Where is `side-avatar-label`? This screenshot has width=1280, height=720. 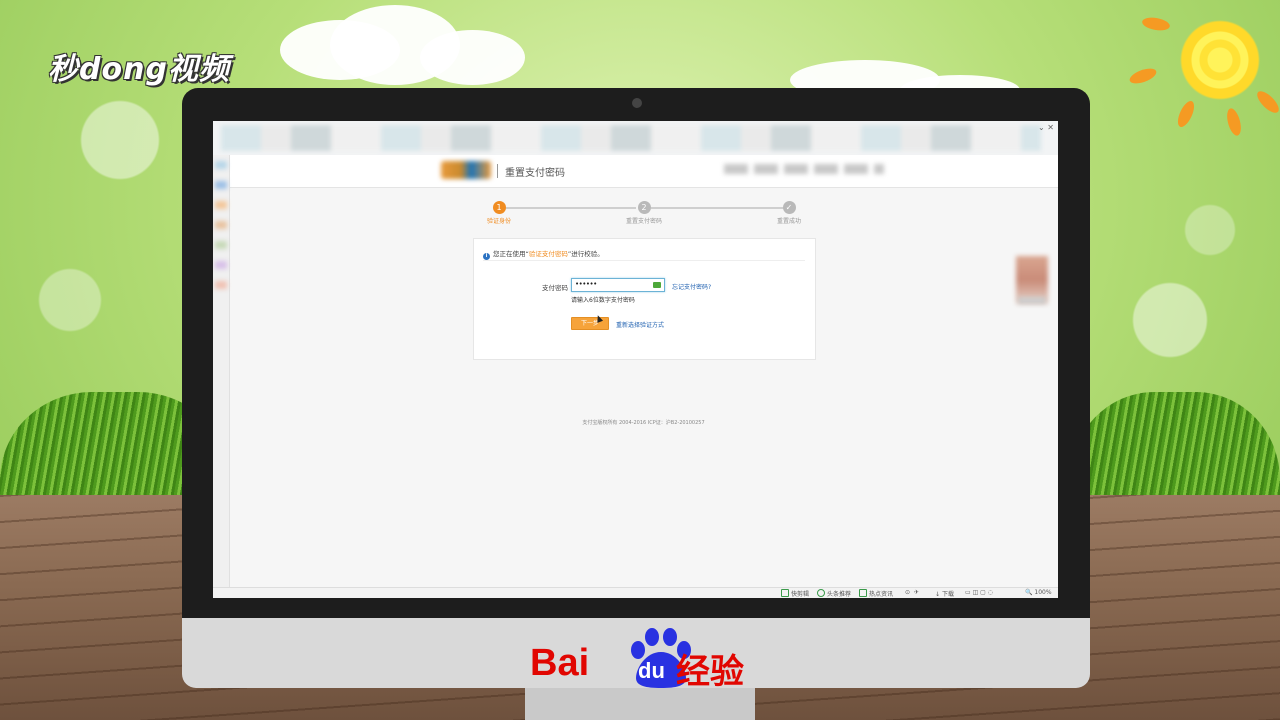
side-avatar-label is located at coordinates (1032, 300).